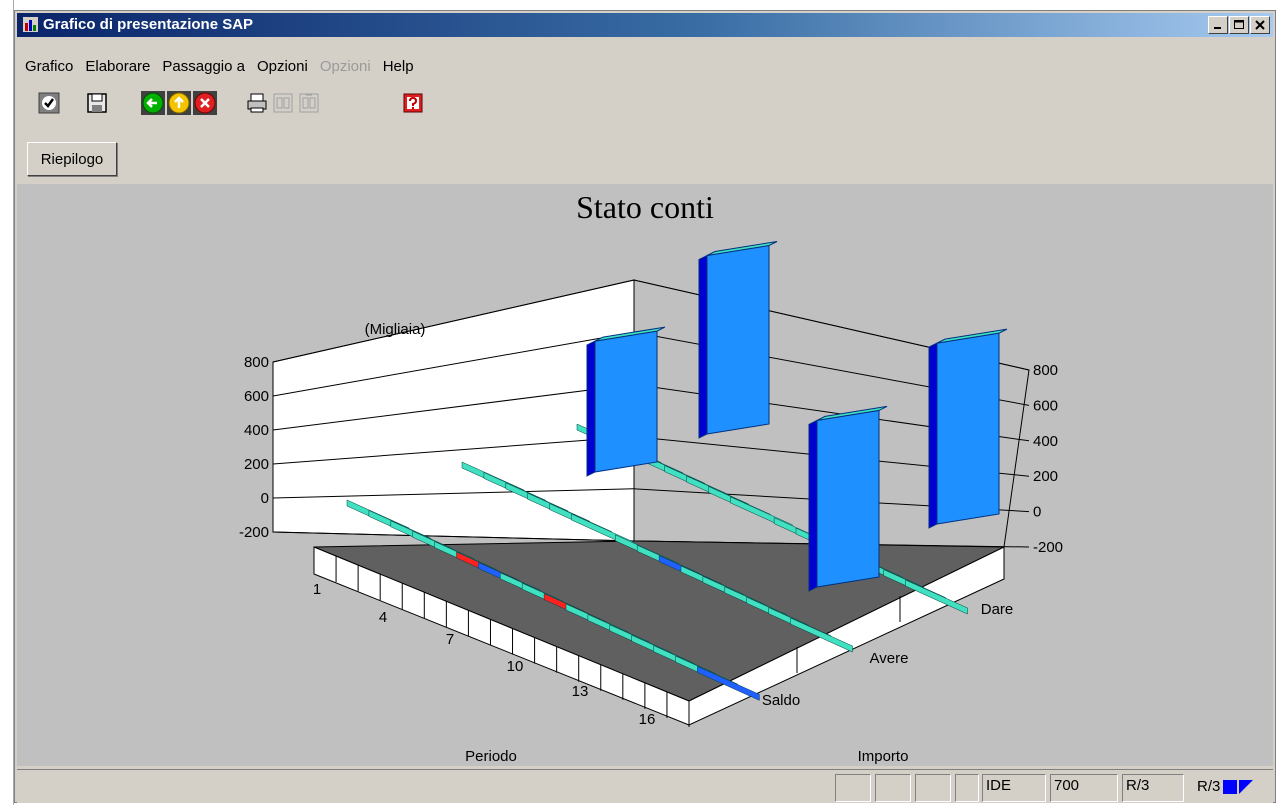  Describe the element at coordinates (515, 666) in the screenshot. I see `period-tick-label: 10` at that location.